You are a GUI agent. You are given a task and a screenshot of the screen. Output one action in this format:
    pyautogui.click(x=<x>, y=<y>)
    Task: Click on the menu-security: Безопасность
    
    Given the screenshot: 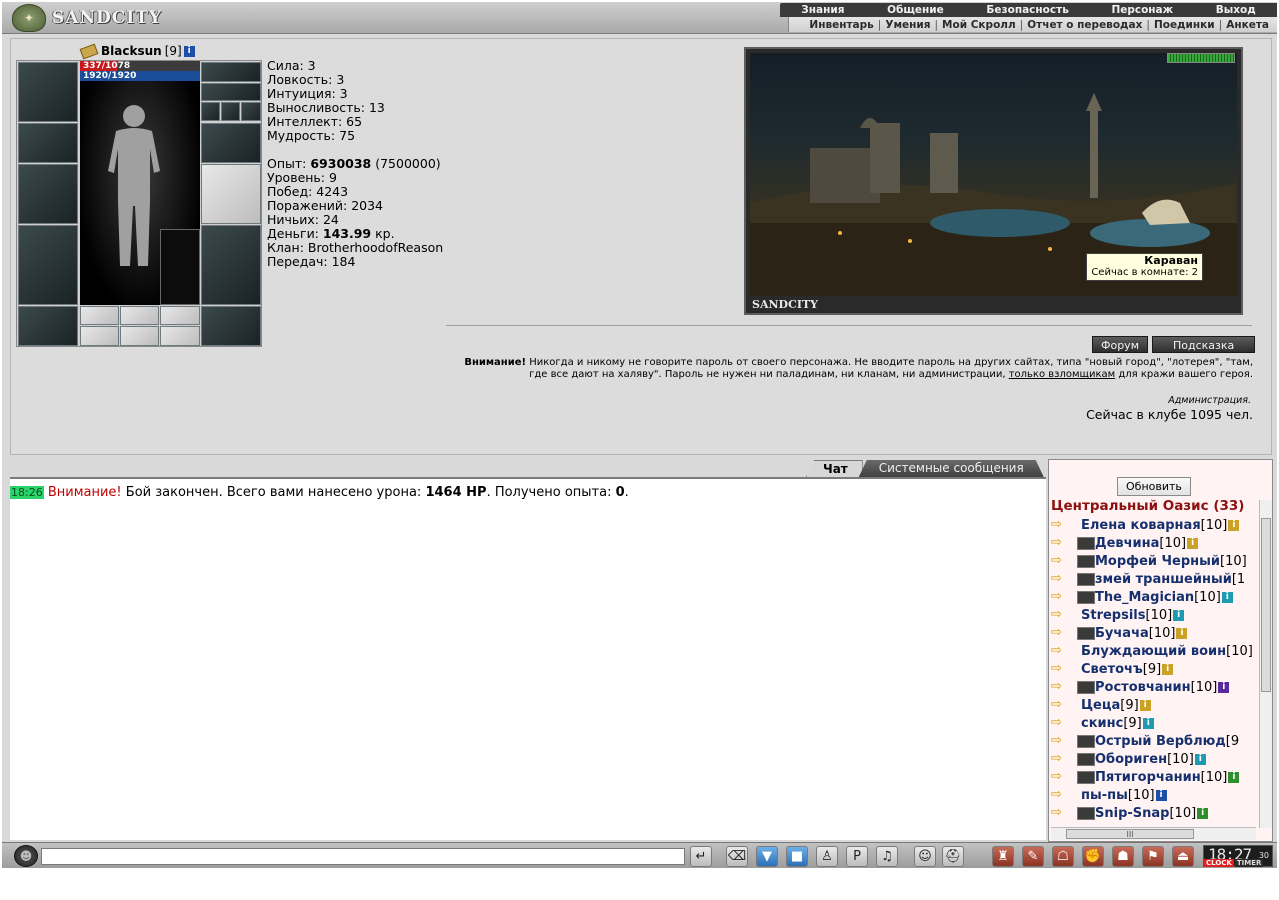 What is the action you would take?
    pyautogui.click(x=1027, y=10)
    